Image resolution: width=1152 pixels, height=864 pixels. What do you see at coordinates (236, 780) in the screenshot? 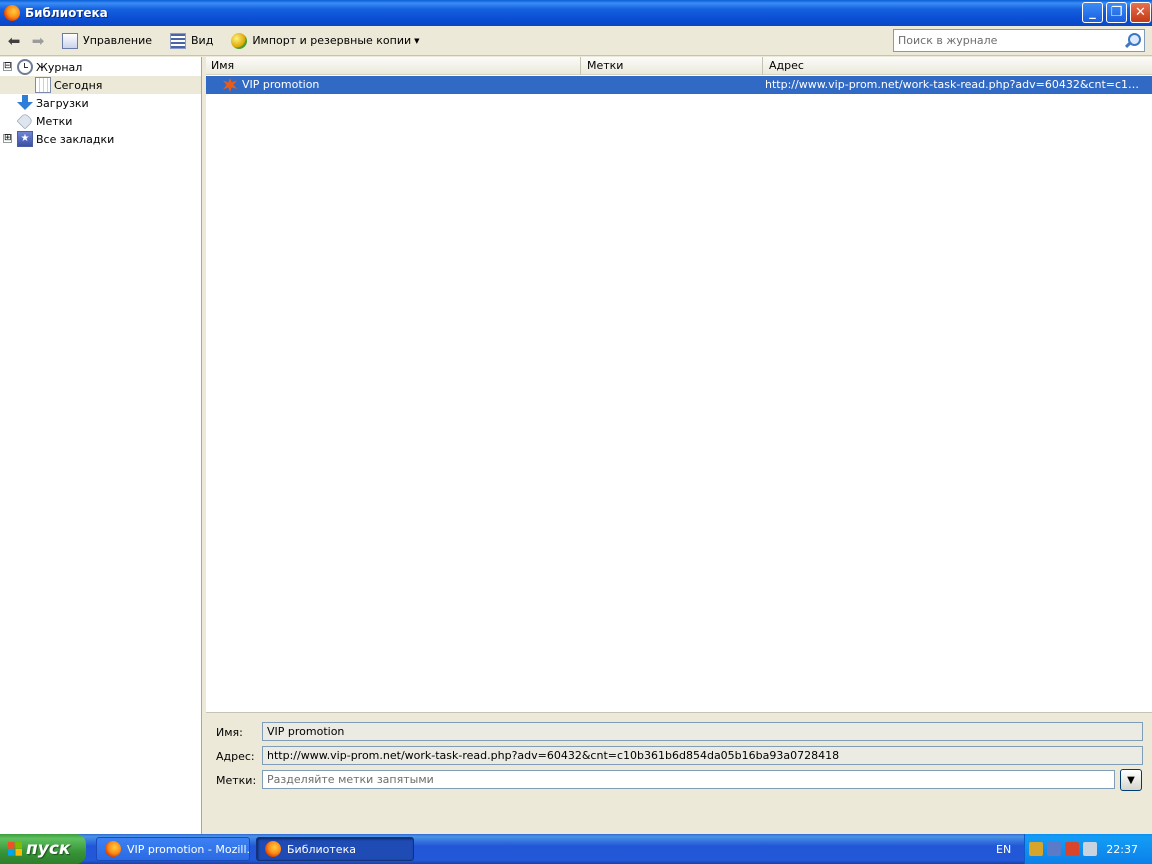
I see `tags-label: Метки:` at bounding box center [236, 780].